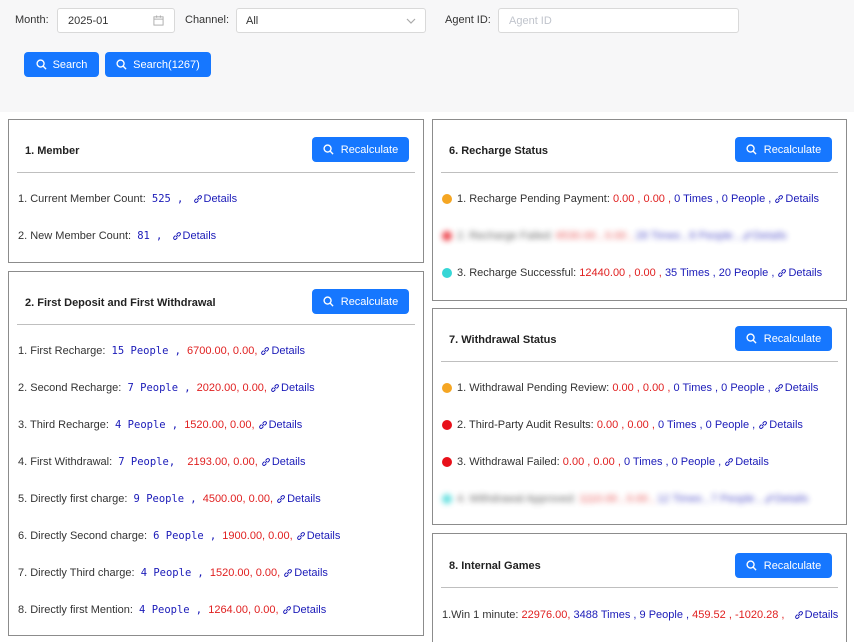 The image size is (854, 642). I want to click on search-count-button: Search(1267), so click(158, 64).